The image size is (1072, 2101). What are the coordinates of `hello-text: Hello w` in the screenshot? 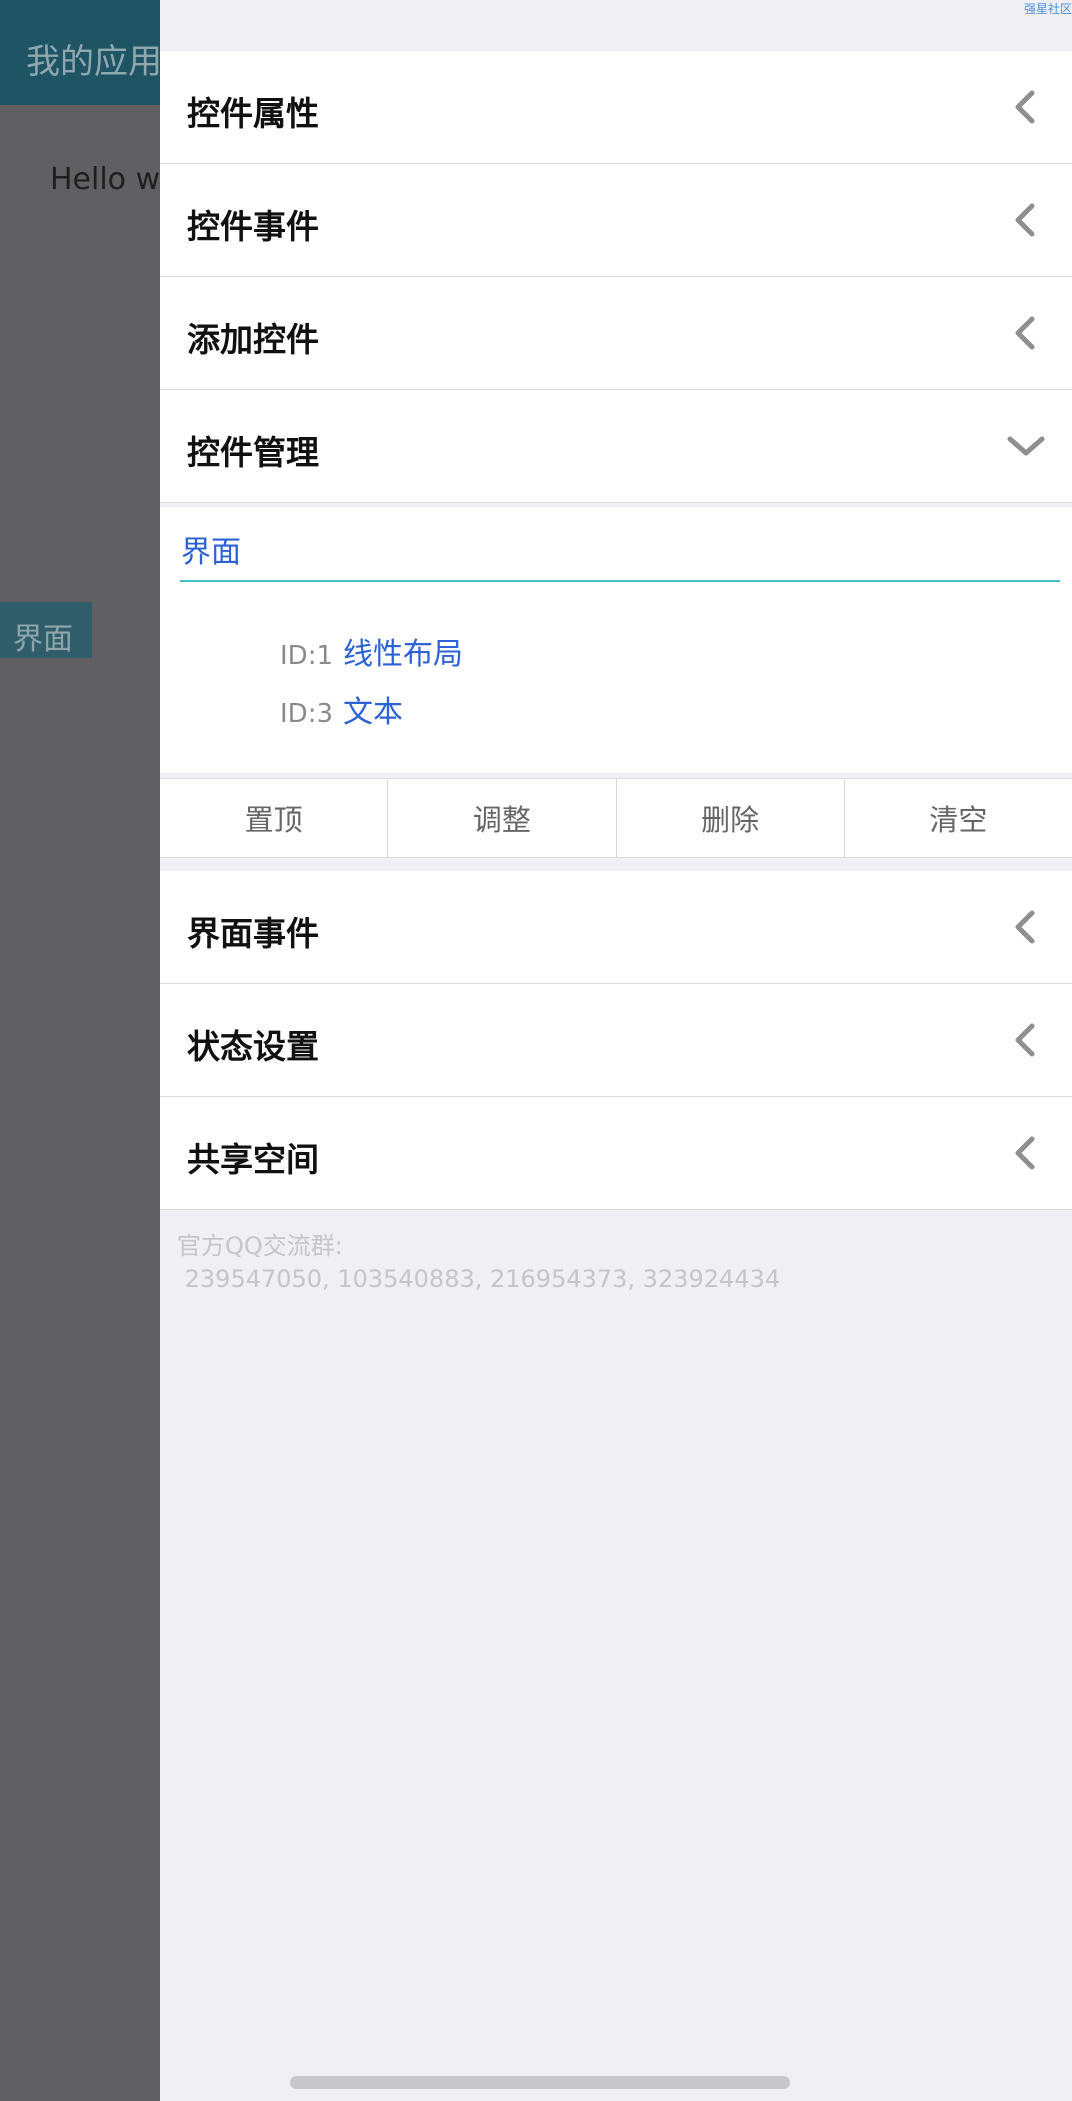 It's located at (105, 179).